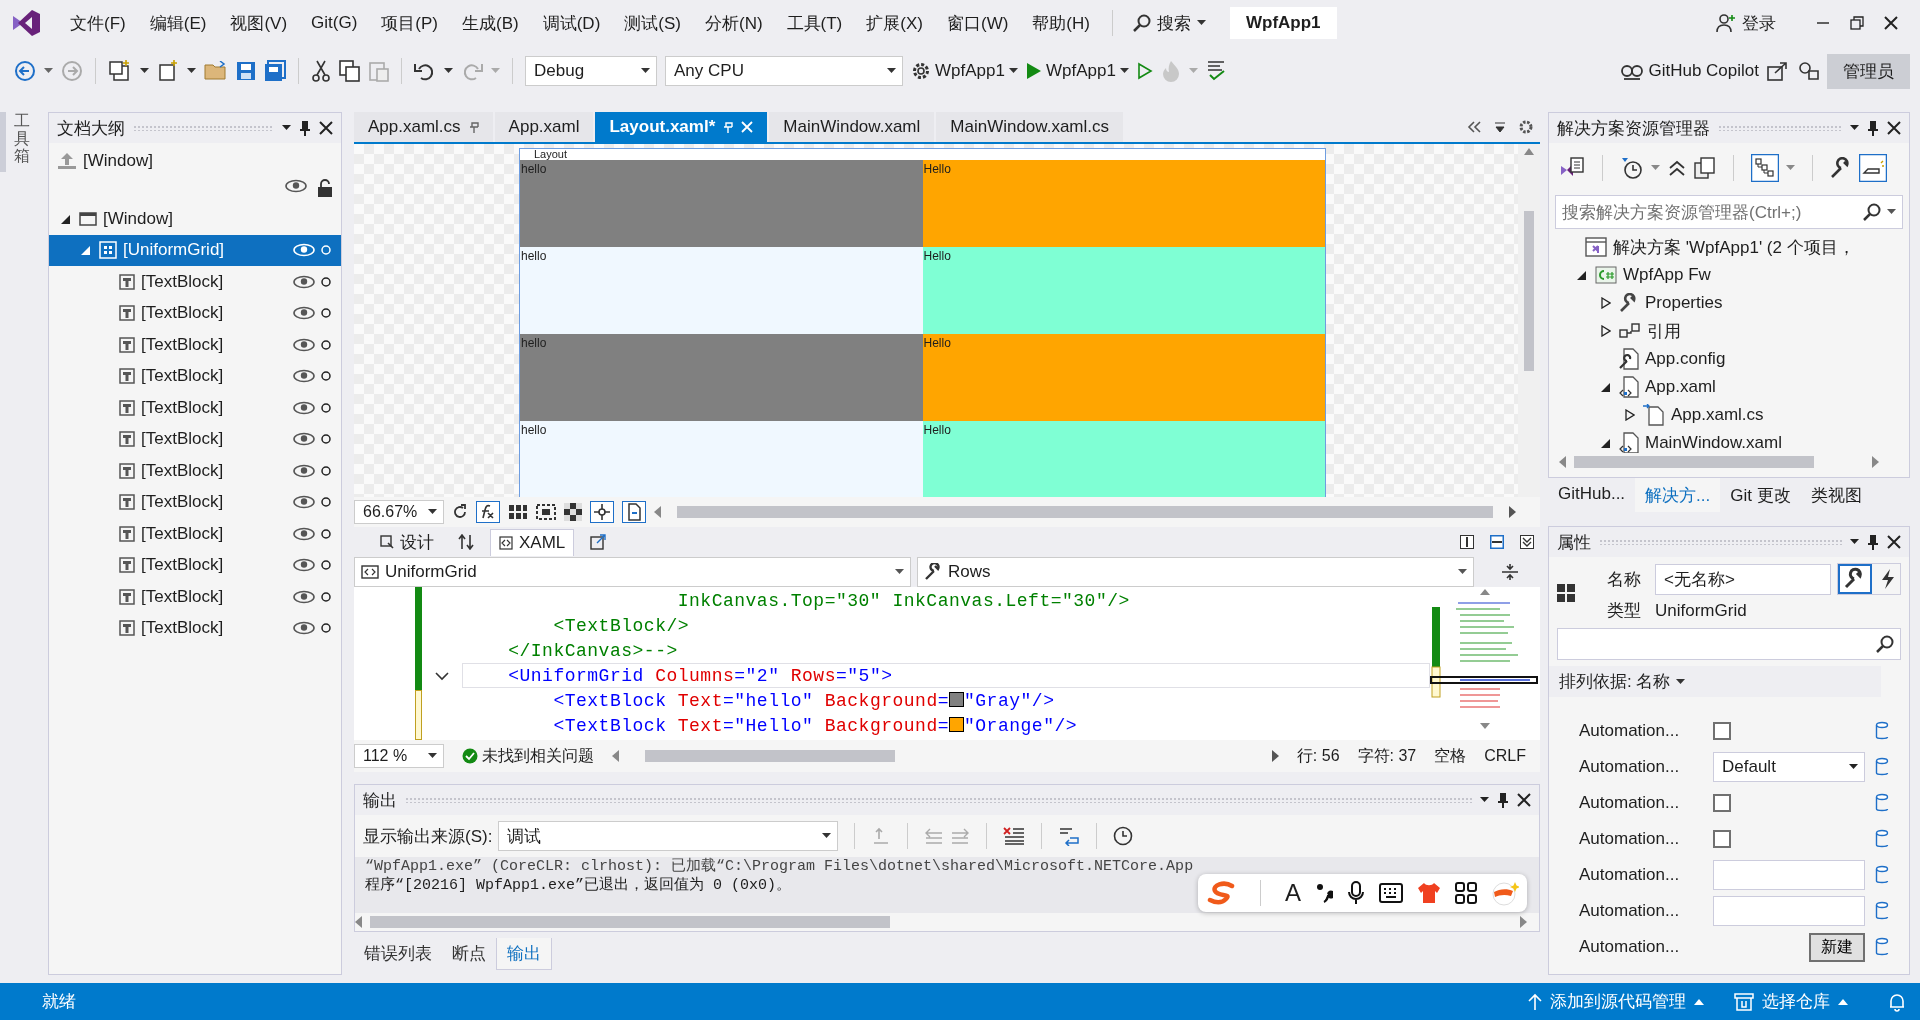 The image size is (1920, 1020). I want to click on menu-item: 扩展(X), so click(894, 23).